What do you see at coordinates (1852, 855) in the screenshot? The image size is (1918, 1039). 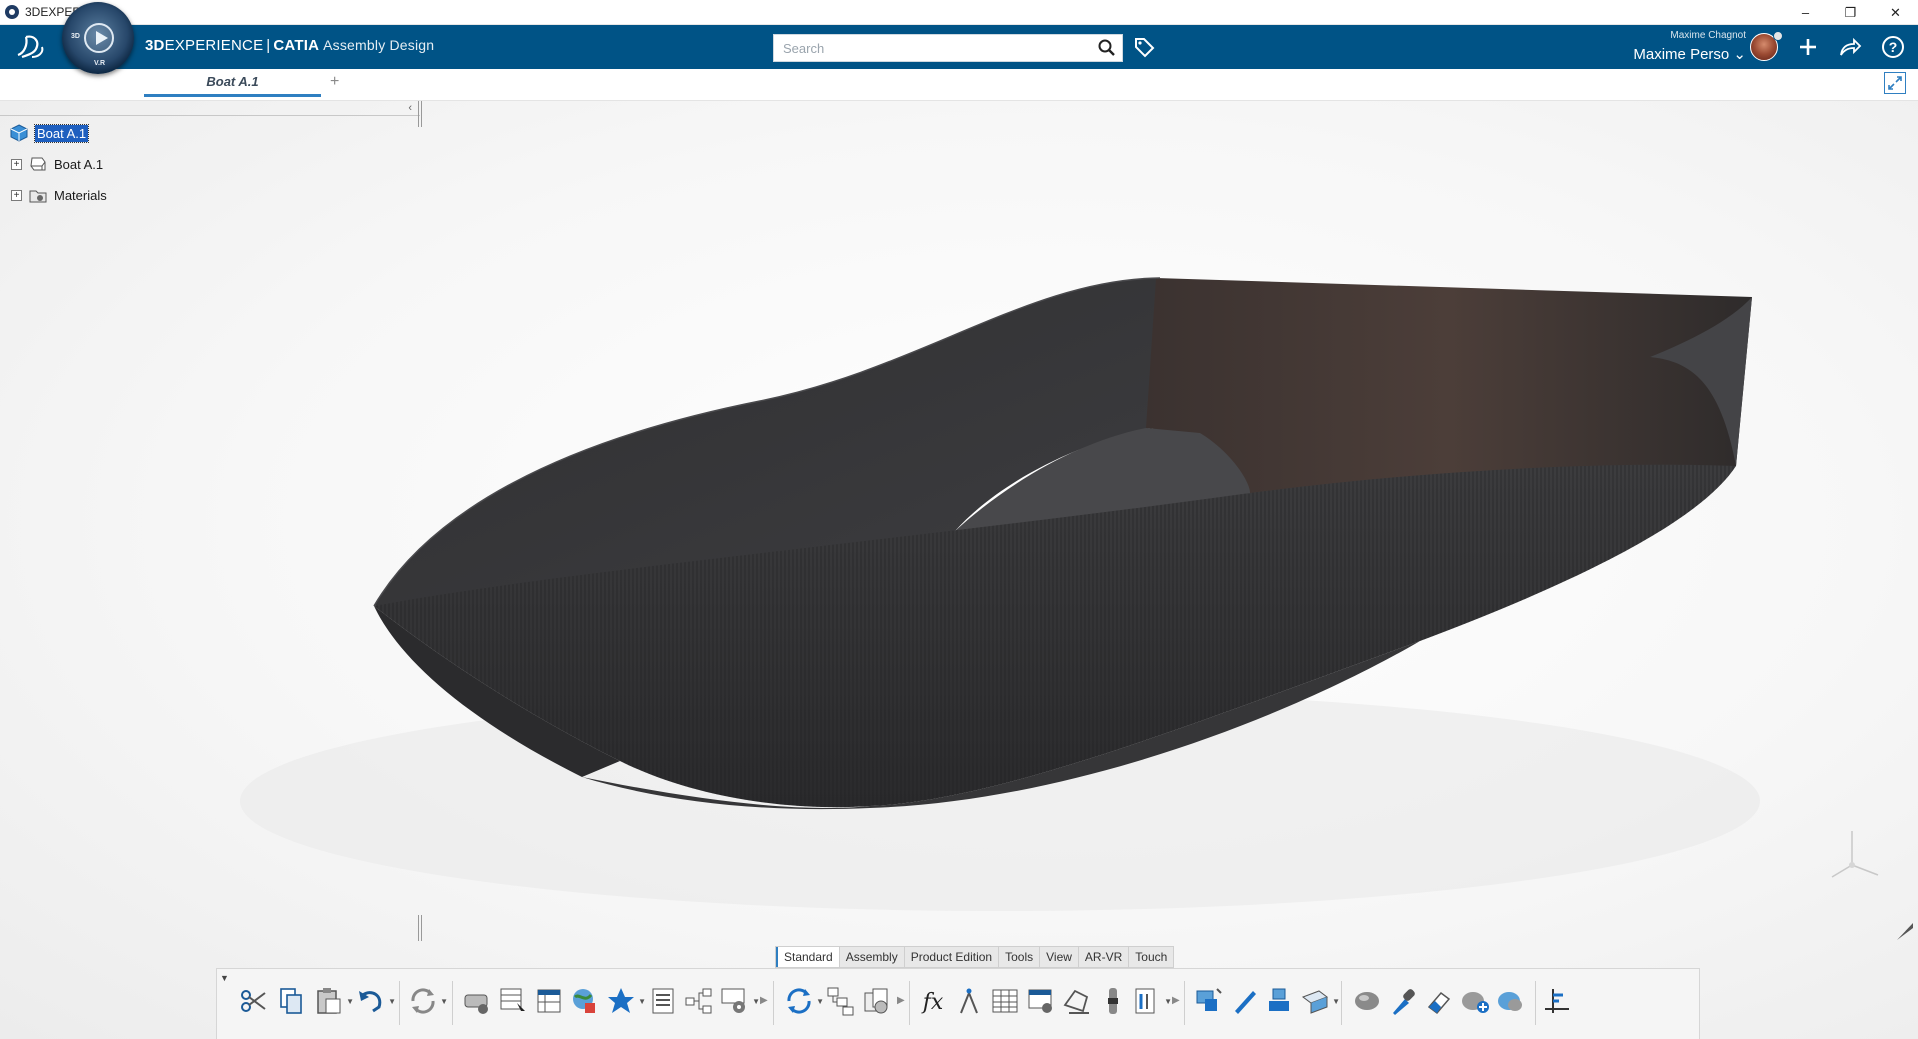 I see `axis-triad-icon` at bounding box center [1852, 855].